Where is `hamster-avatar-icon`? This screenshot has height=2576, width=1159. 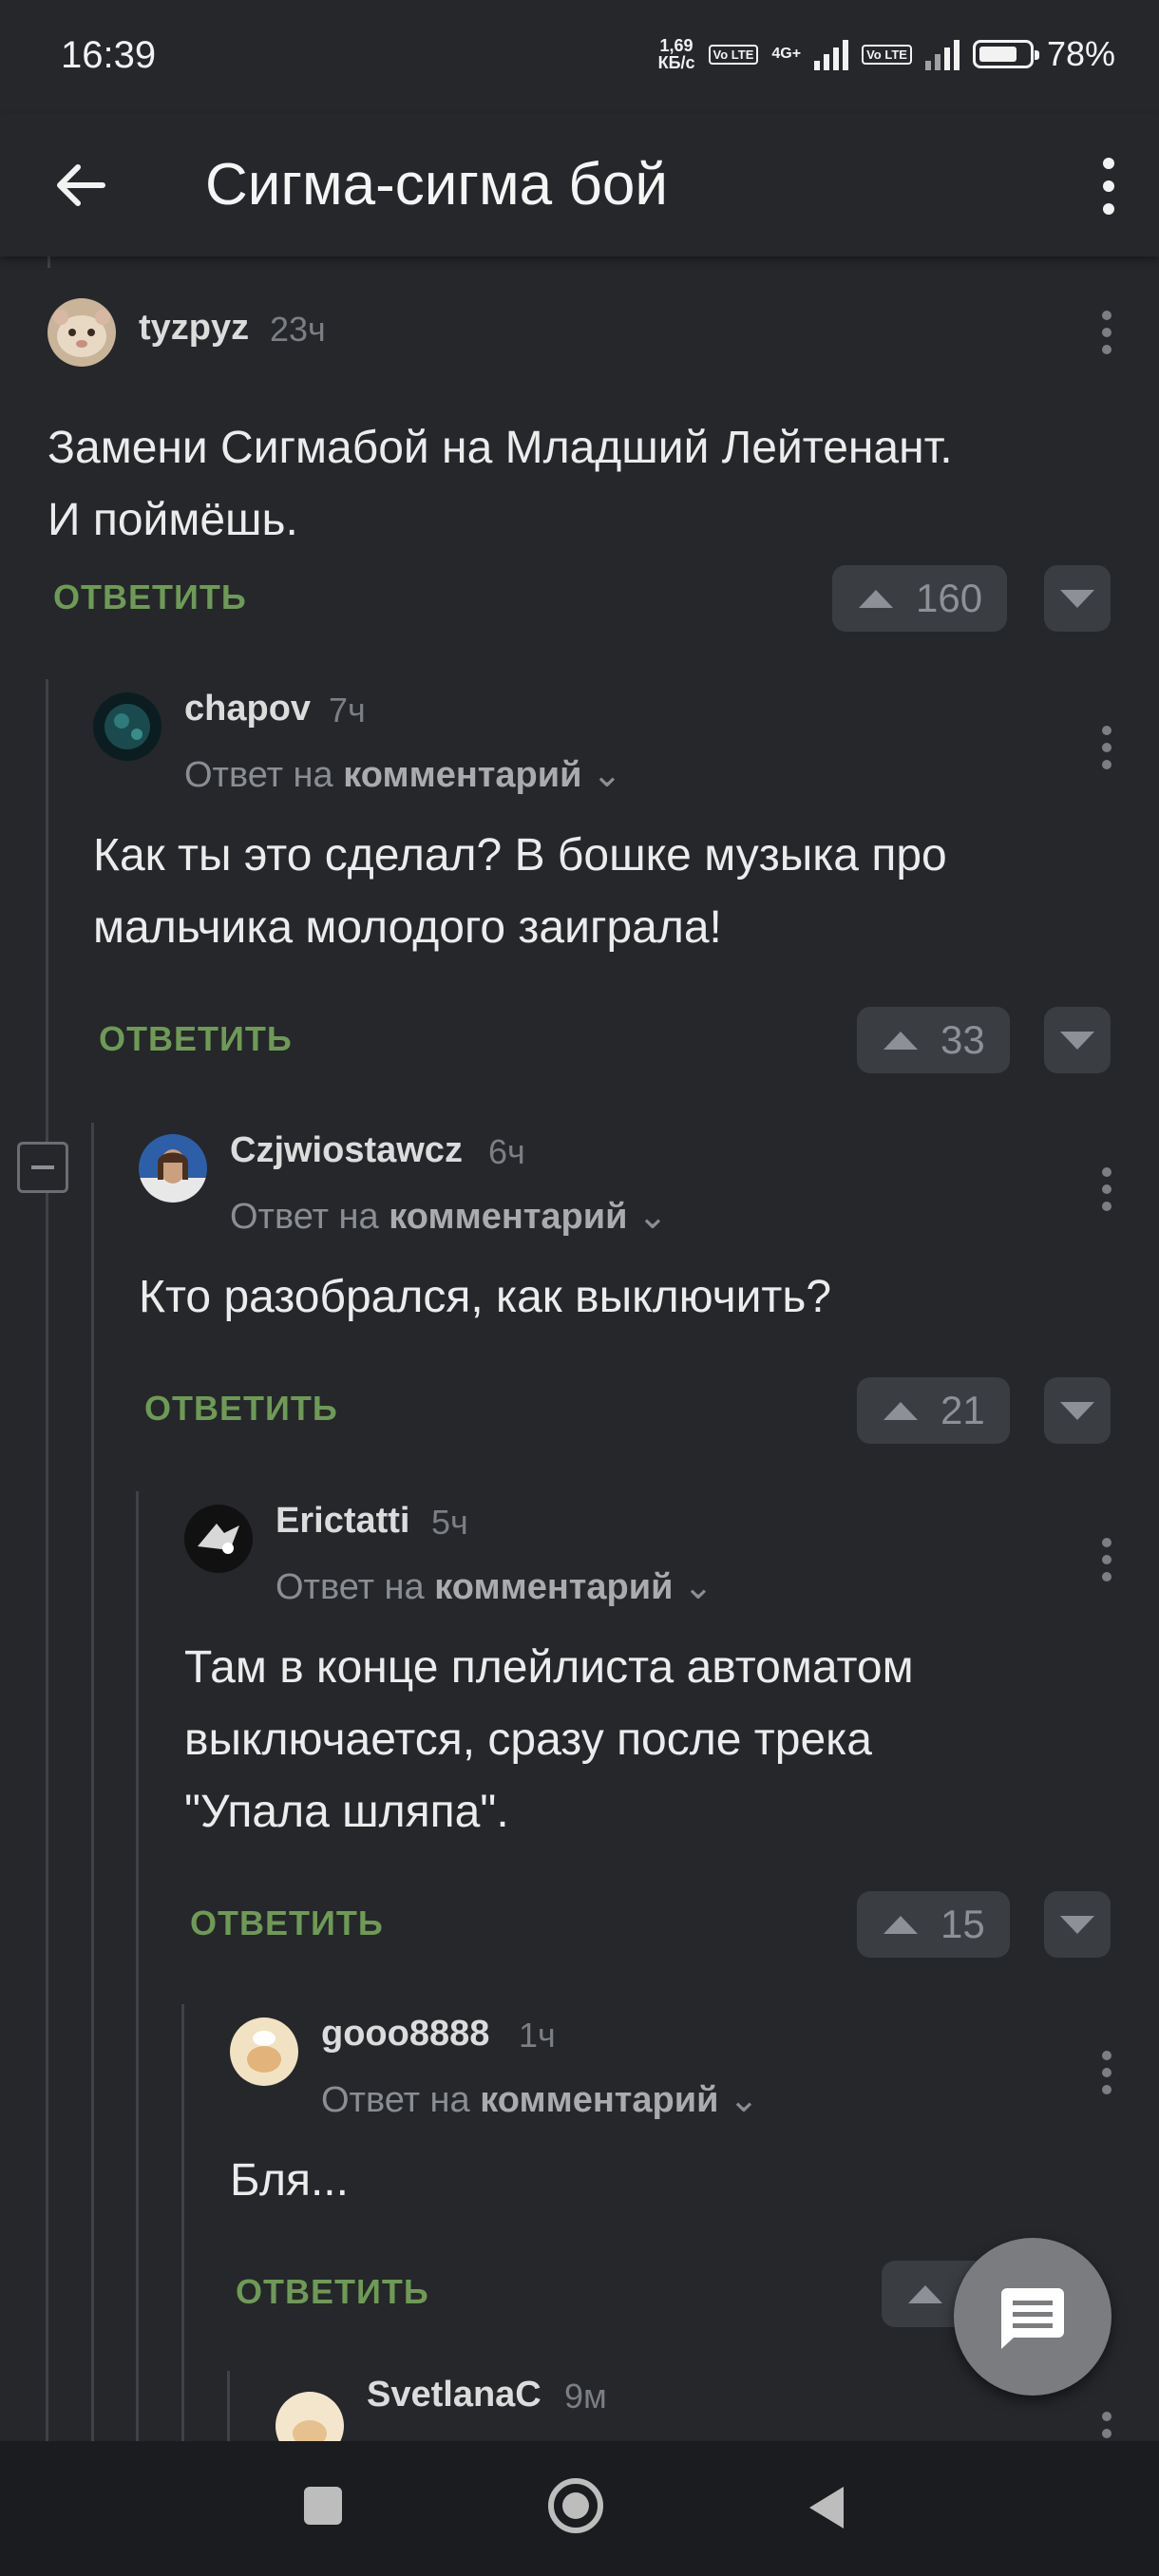 hamster-avatar-icon is located at coordinates (82, 332).